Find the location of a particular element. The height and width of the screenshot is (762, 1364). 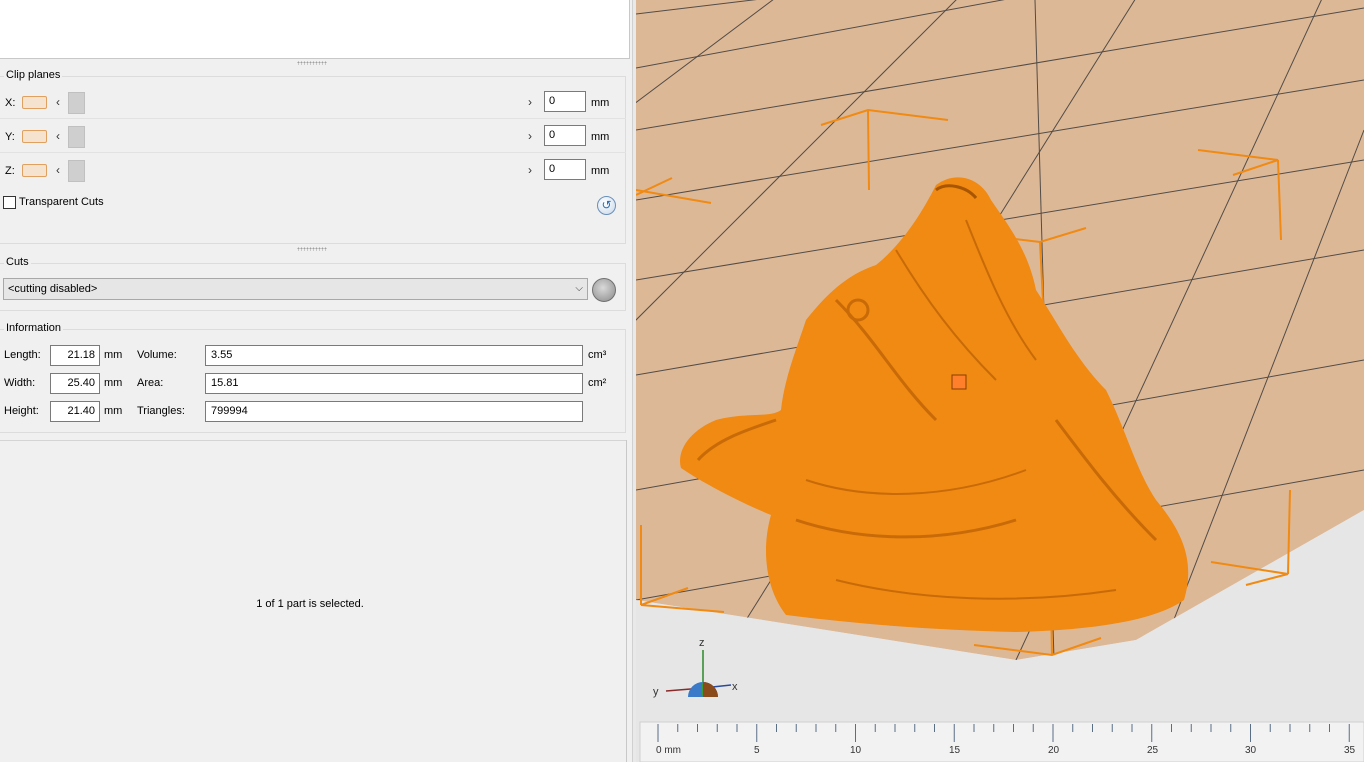

clip-planes-group: Clip planes X: ‹ › 0 mm Y: ‹ › 0 mm Z: ‹ is located at coordinates (313, 156).